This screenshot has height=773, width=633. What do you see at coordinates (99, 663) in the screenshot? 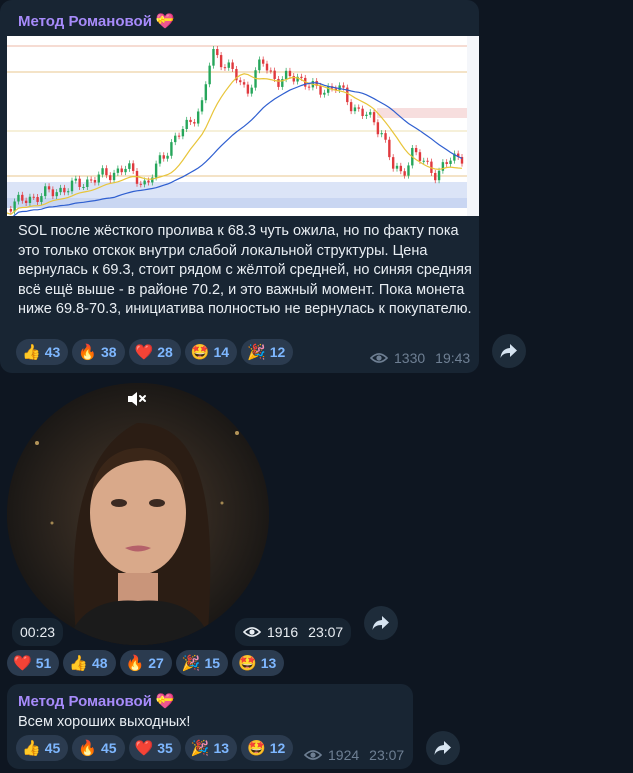
I see `reaction-count: 48` at bounding box center [99, 663].